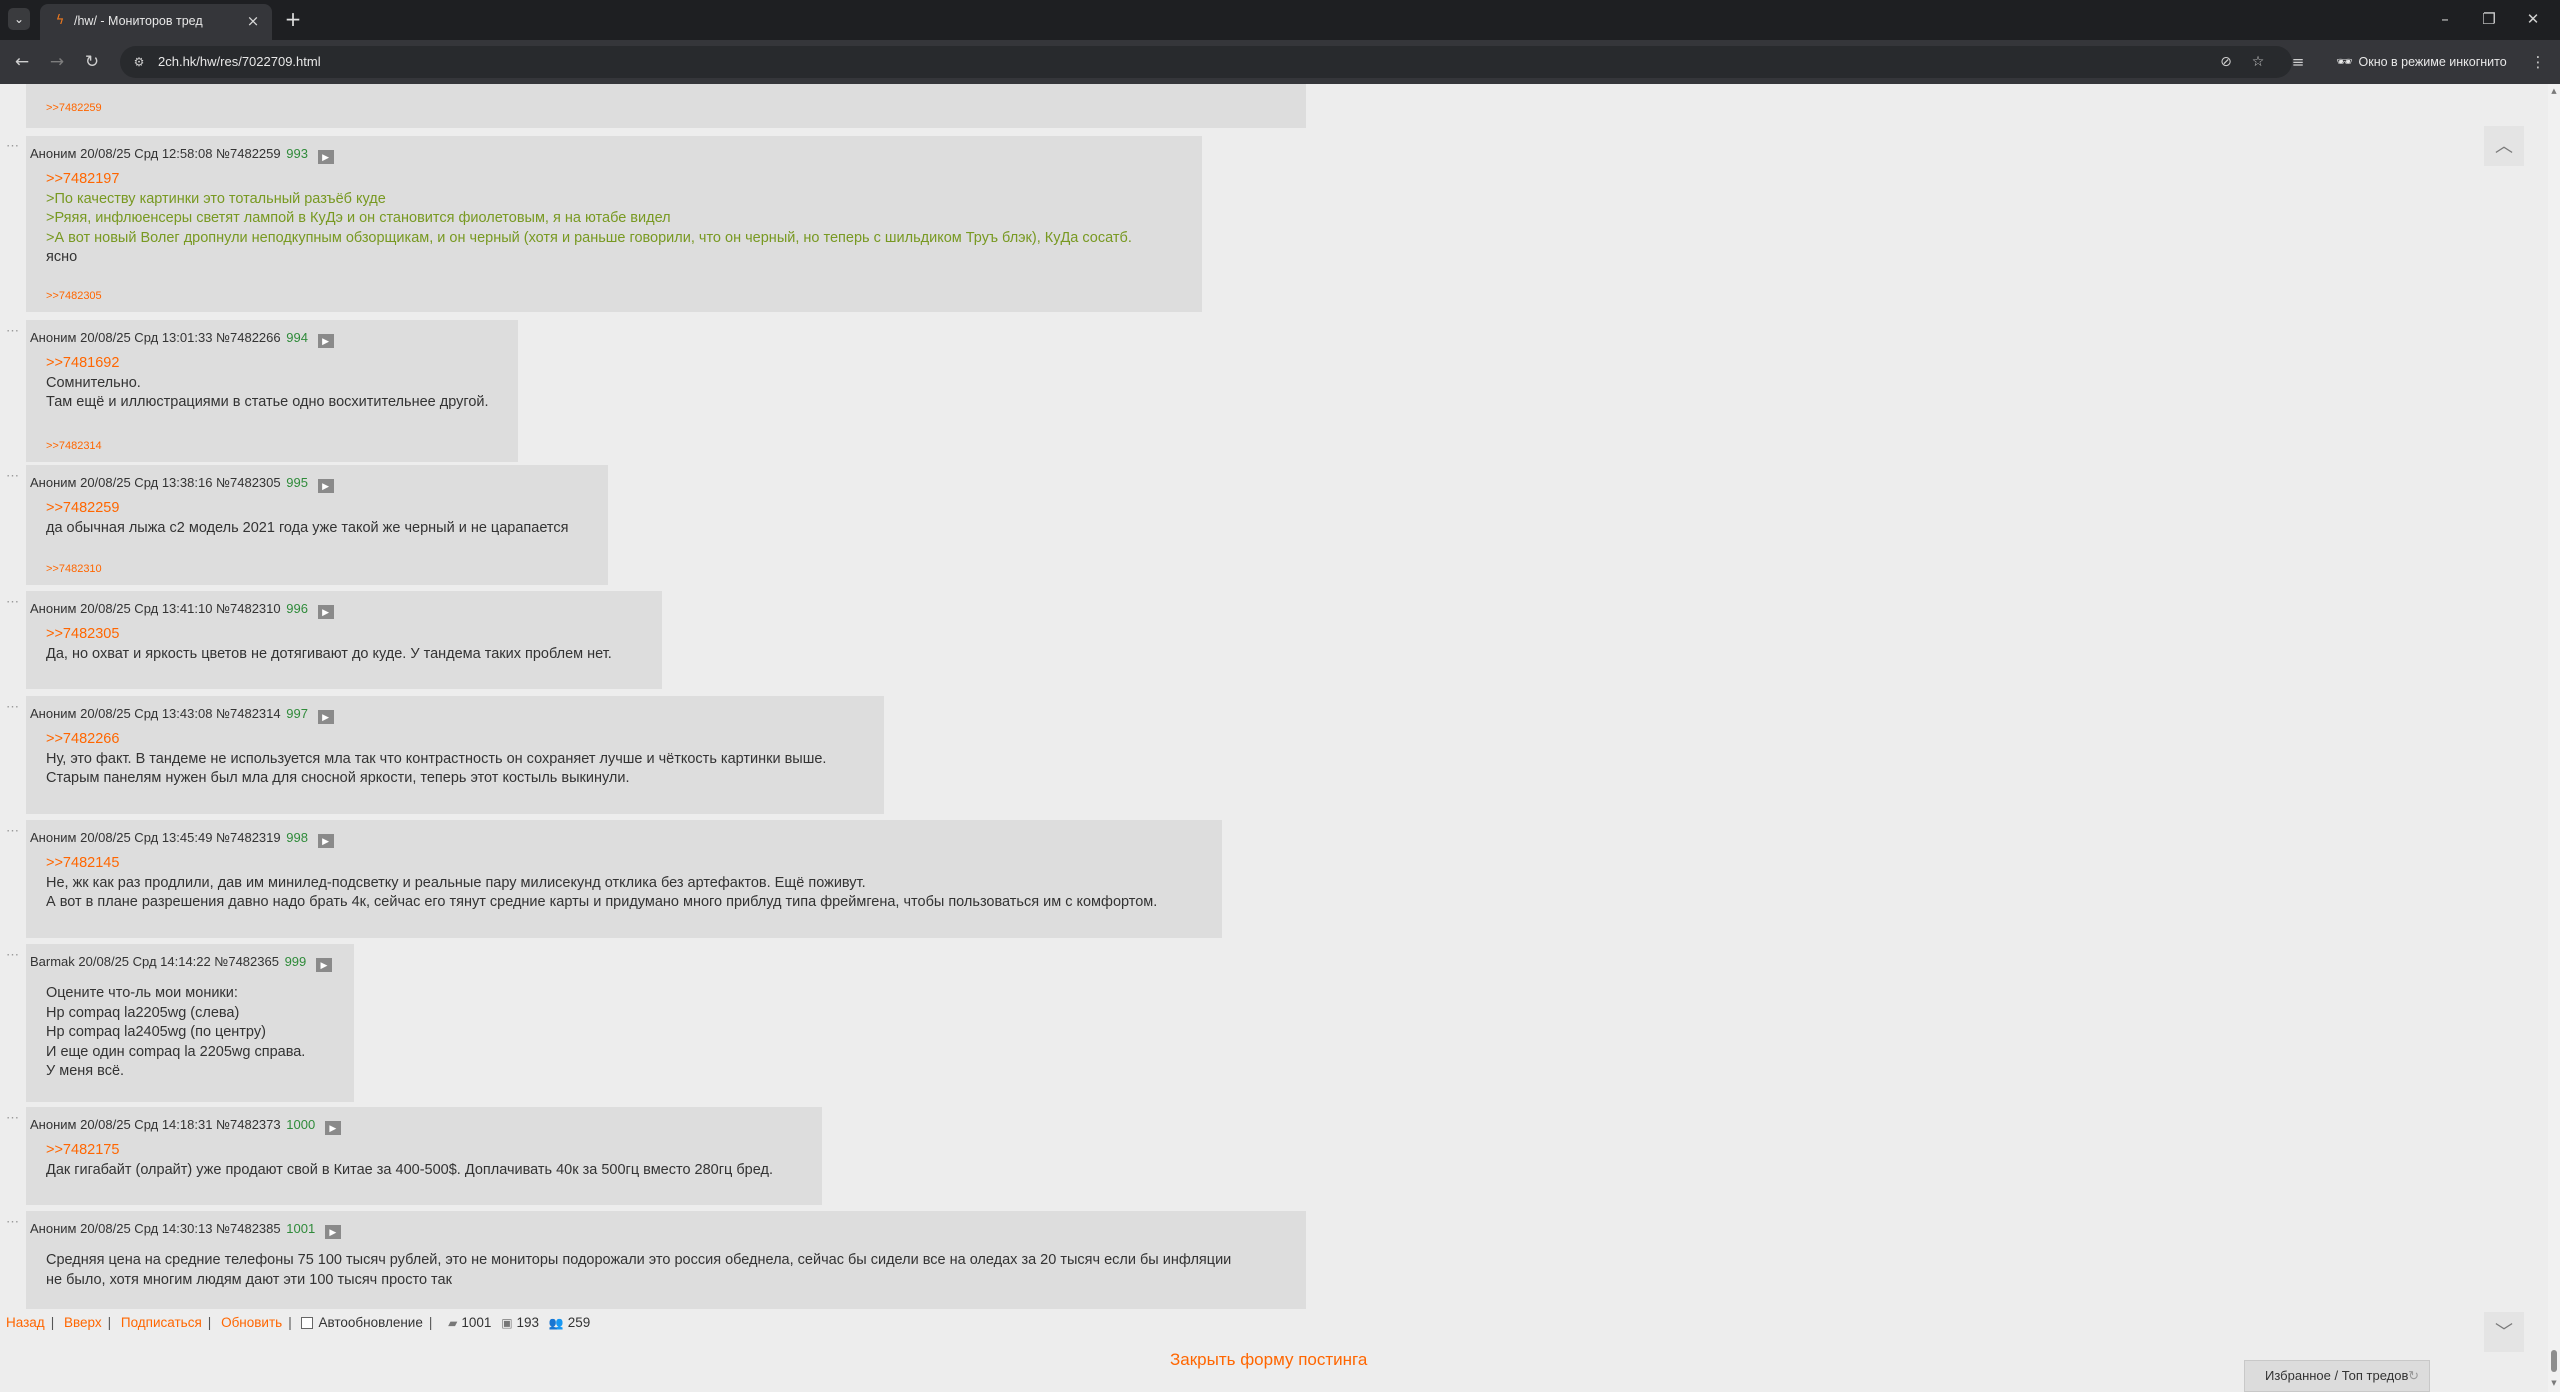  What do you see at coordinates (146, 337) in the screenshot?
I see `post-date: 20/08/25 Срд 13:01:33` at bounding box center [146, 337].